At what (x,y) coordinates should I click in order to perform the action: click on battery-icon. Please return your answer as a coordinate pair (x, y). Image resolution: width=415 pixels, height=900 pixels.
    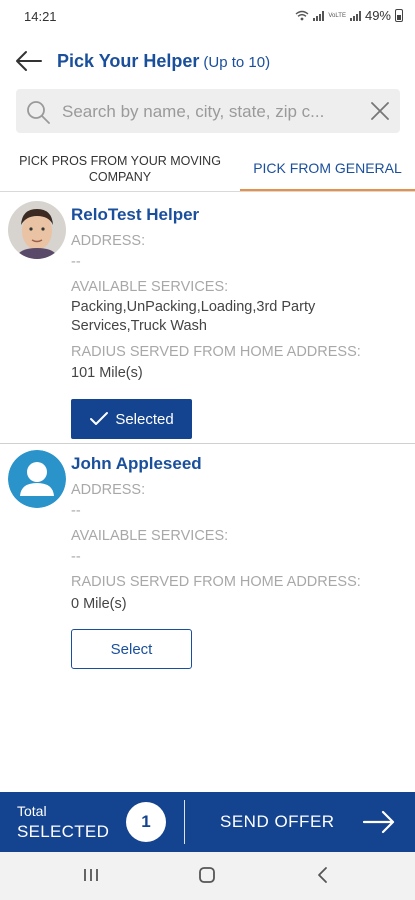
    Looking at the image, I should click on (399, 15).